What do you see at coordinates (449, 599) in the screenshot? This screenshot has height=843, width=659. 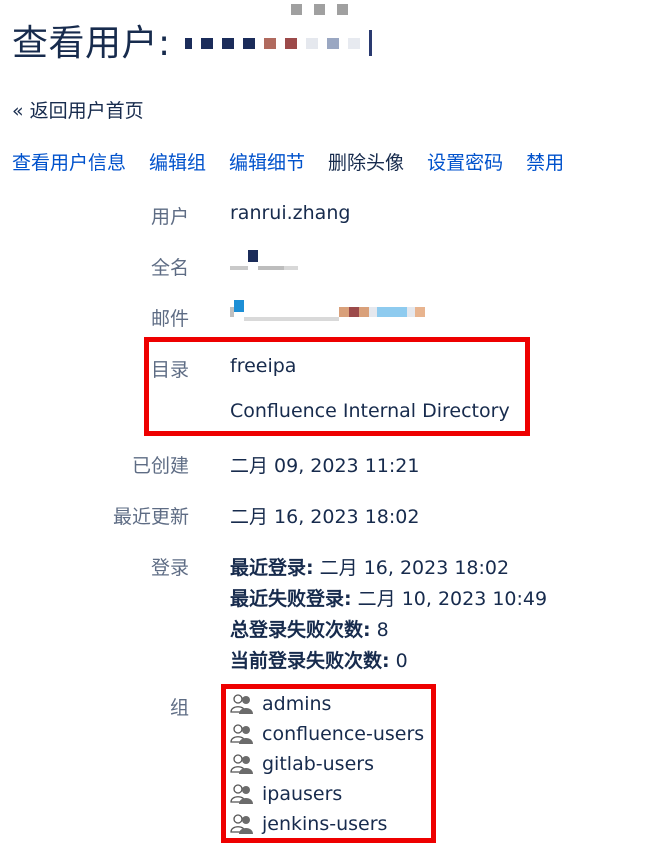 I see `last-failed-value: 二月 10, 2023 10:49` at bounding box center [449, 599].